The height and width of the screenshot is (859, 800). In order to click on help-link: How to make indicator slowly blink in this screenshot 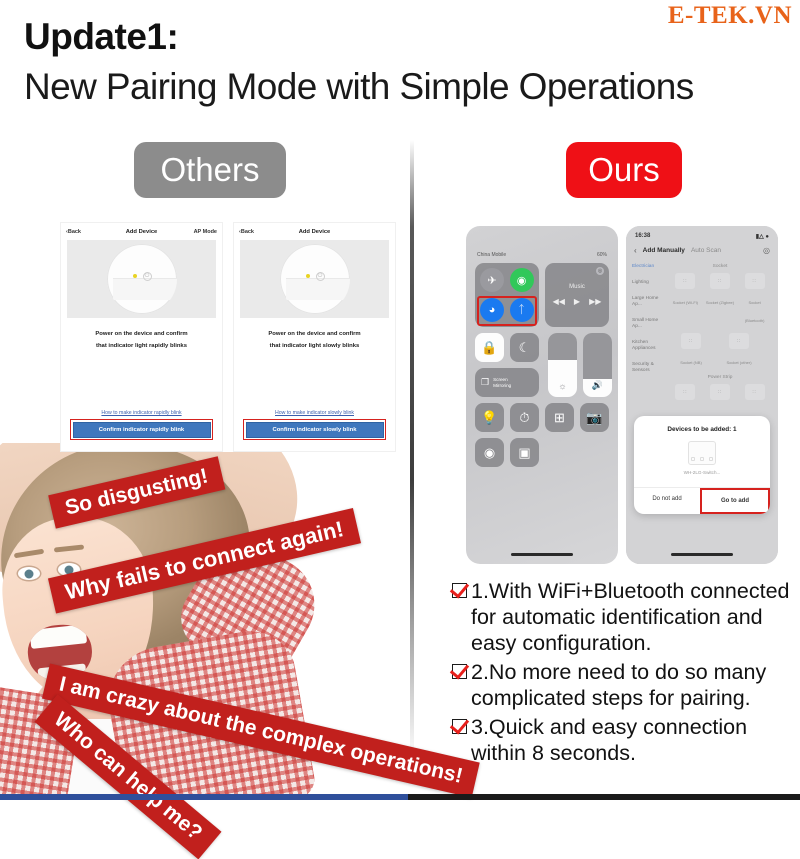, I will do `click(314, 413)`.